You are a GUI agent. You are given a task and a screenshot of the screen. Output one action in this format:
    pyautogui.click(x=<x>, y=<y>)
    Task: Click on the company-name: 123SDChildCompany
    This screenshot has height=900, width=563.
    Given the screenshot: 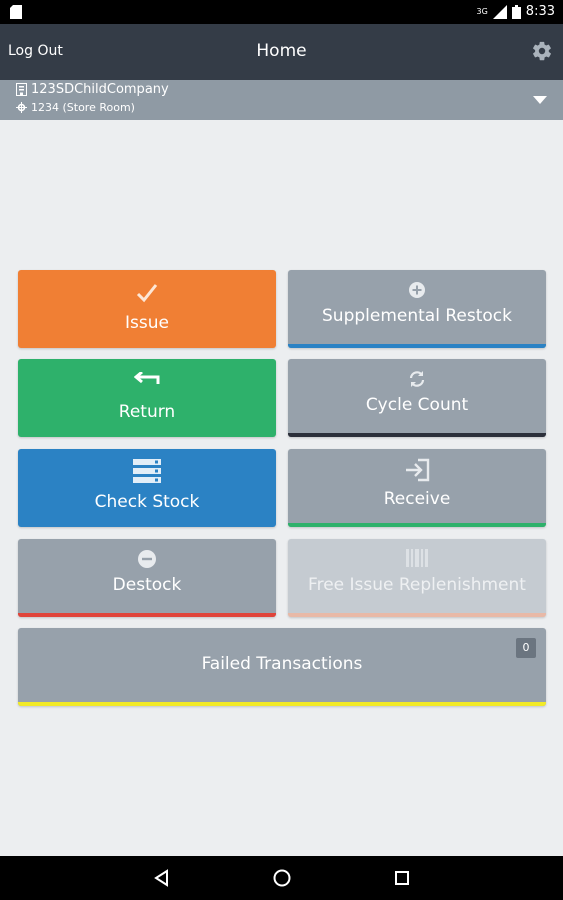 What is the action you would take?
    pyautogui.click(x=100, y=89)
    